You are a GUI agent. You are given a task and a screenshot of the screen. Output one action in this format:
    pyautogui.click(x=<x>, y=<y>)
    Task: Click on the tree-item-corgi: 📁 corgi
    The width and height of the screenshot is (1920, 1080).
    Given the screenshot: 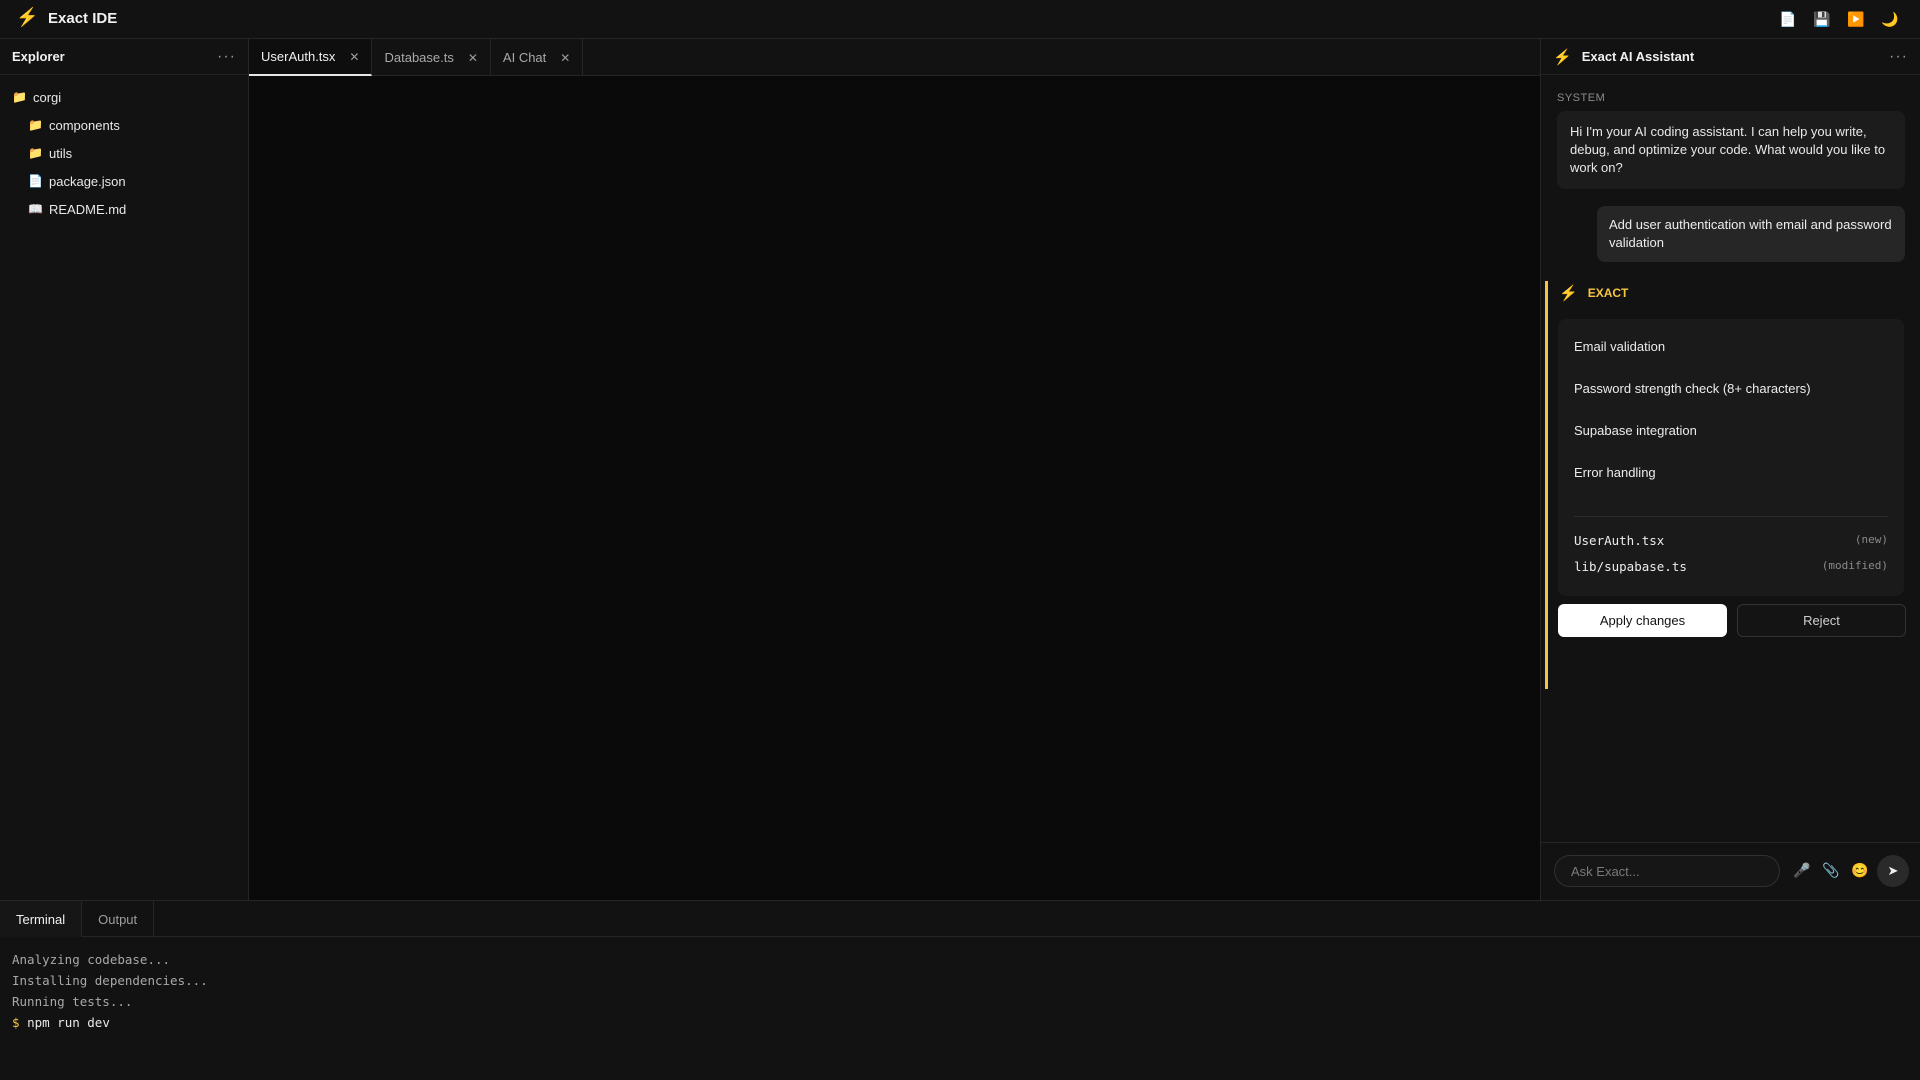 What is the action you would take?
    pyautogui.click(x=124, y=97)
    